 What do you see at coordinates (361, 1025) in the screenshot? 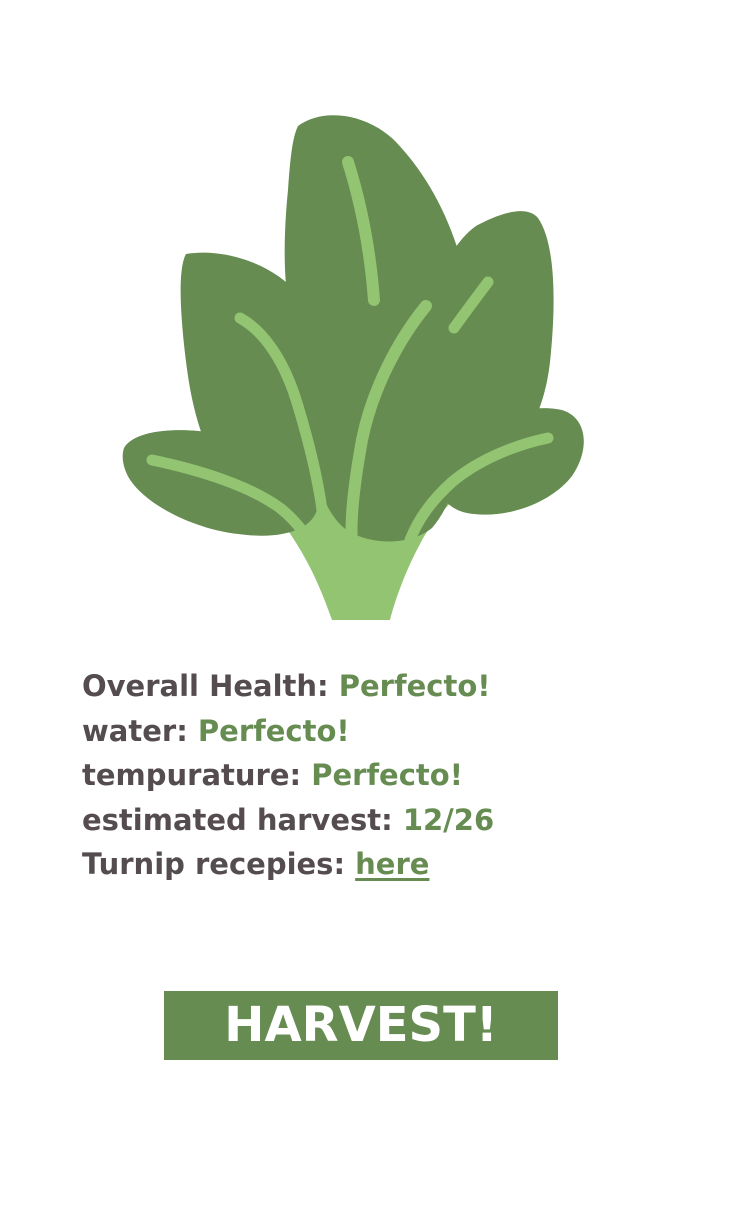
I see `harvest-button: HARVEST!` at bounding box center [361, 1025].